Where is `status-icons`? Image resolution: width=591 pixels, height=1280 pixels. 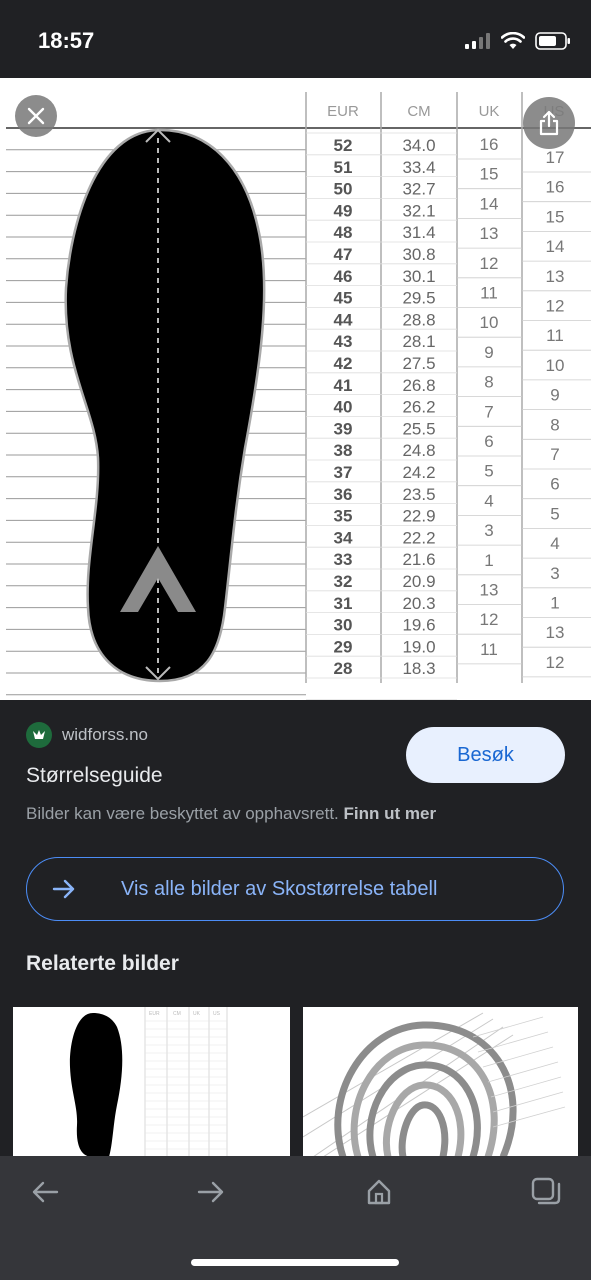 status-icons is located at coordinates (518, 41).